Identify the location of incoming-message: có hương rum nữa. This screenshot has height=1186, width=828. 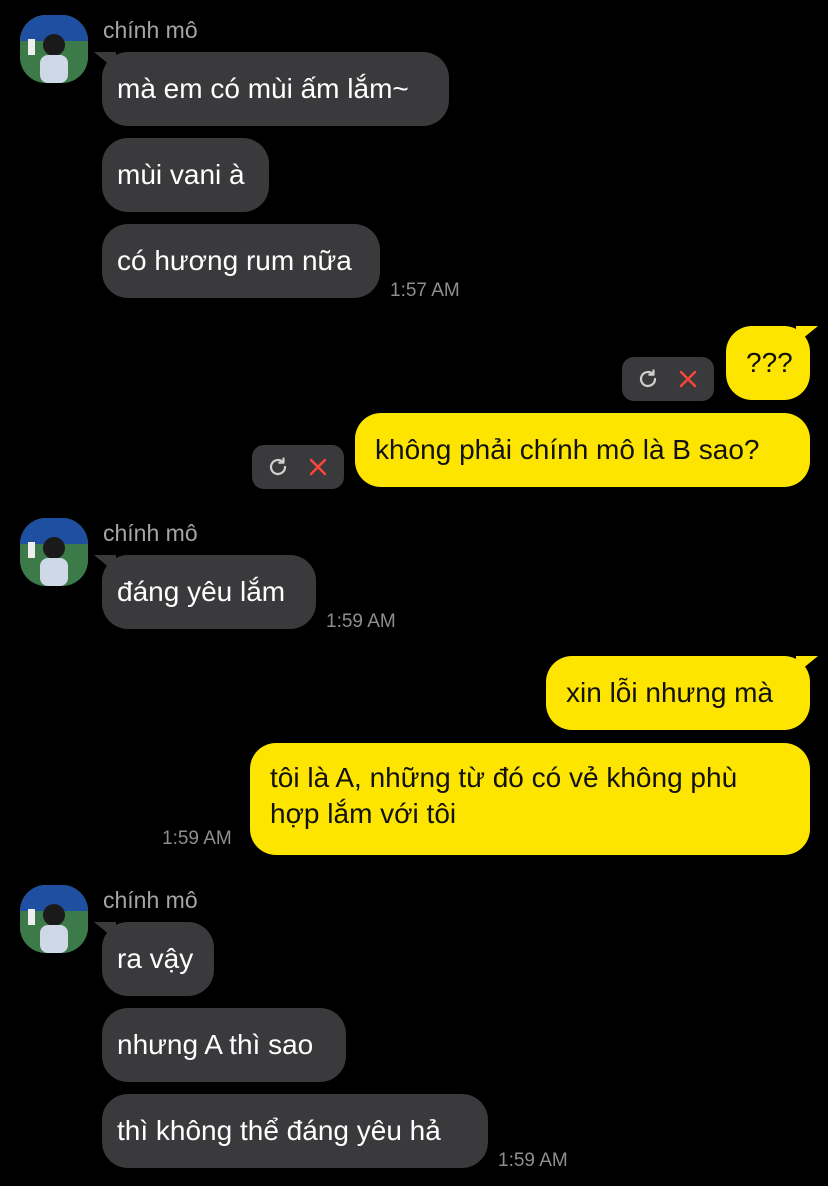
(241, 261).